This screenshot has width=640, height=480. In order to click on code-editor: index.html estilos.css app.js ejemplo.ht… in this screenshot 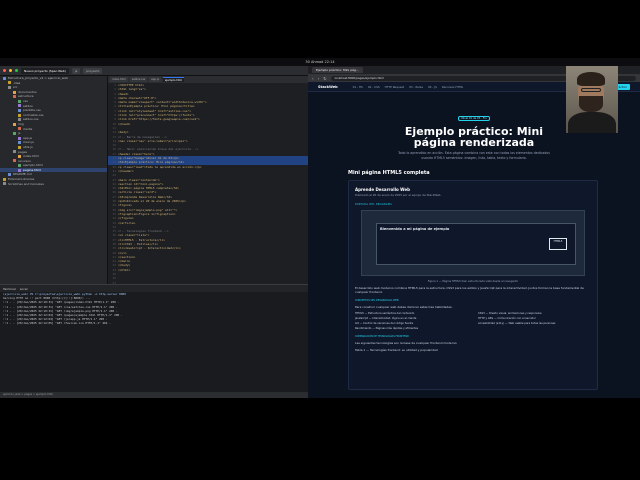, I will do `click(208, 180)`.